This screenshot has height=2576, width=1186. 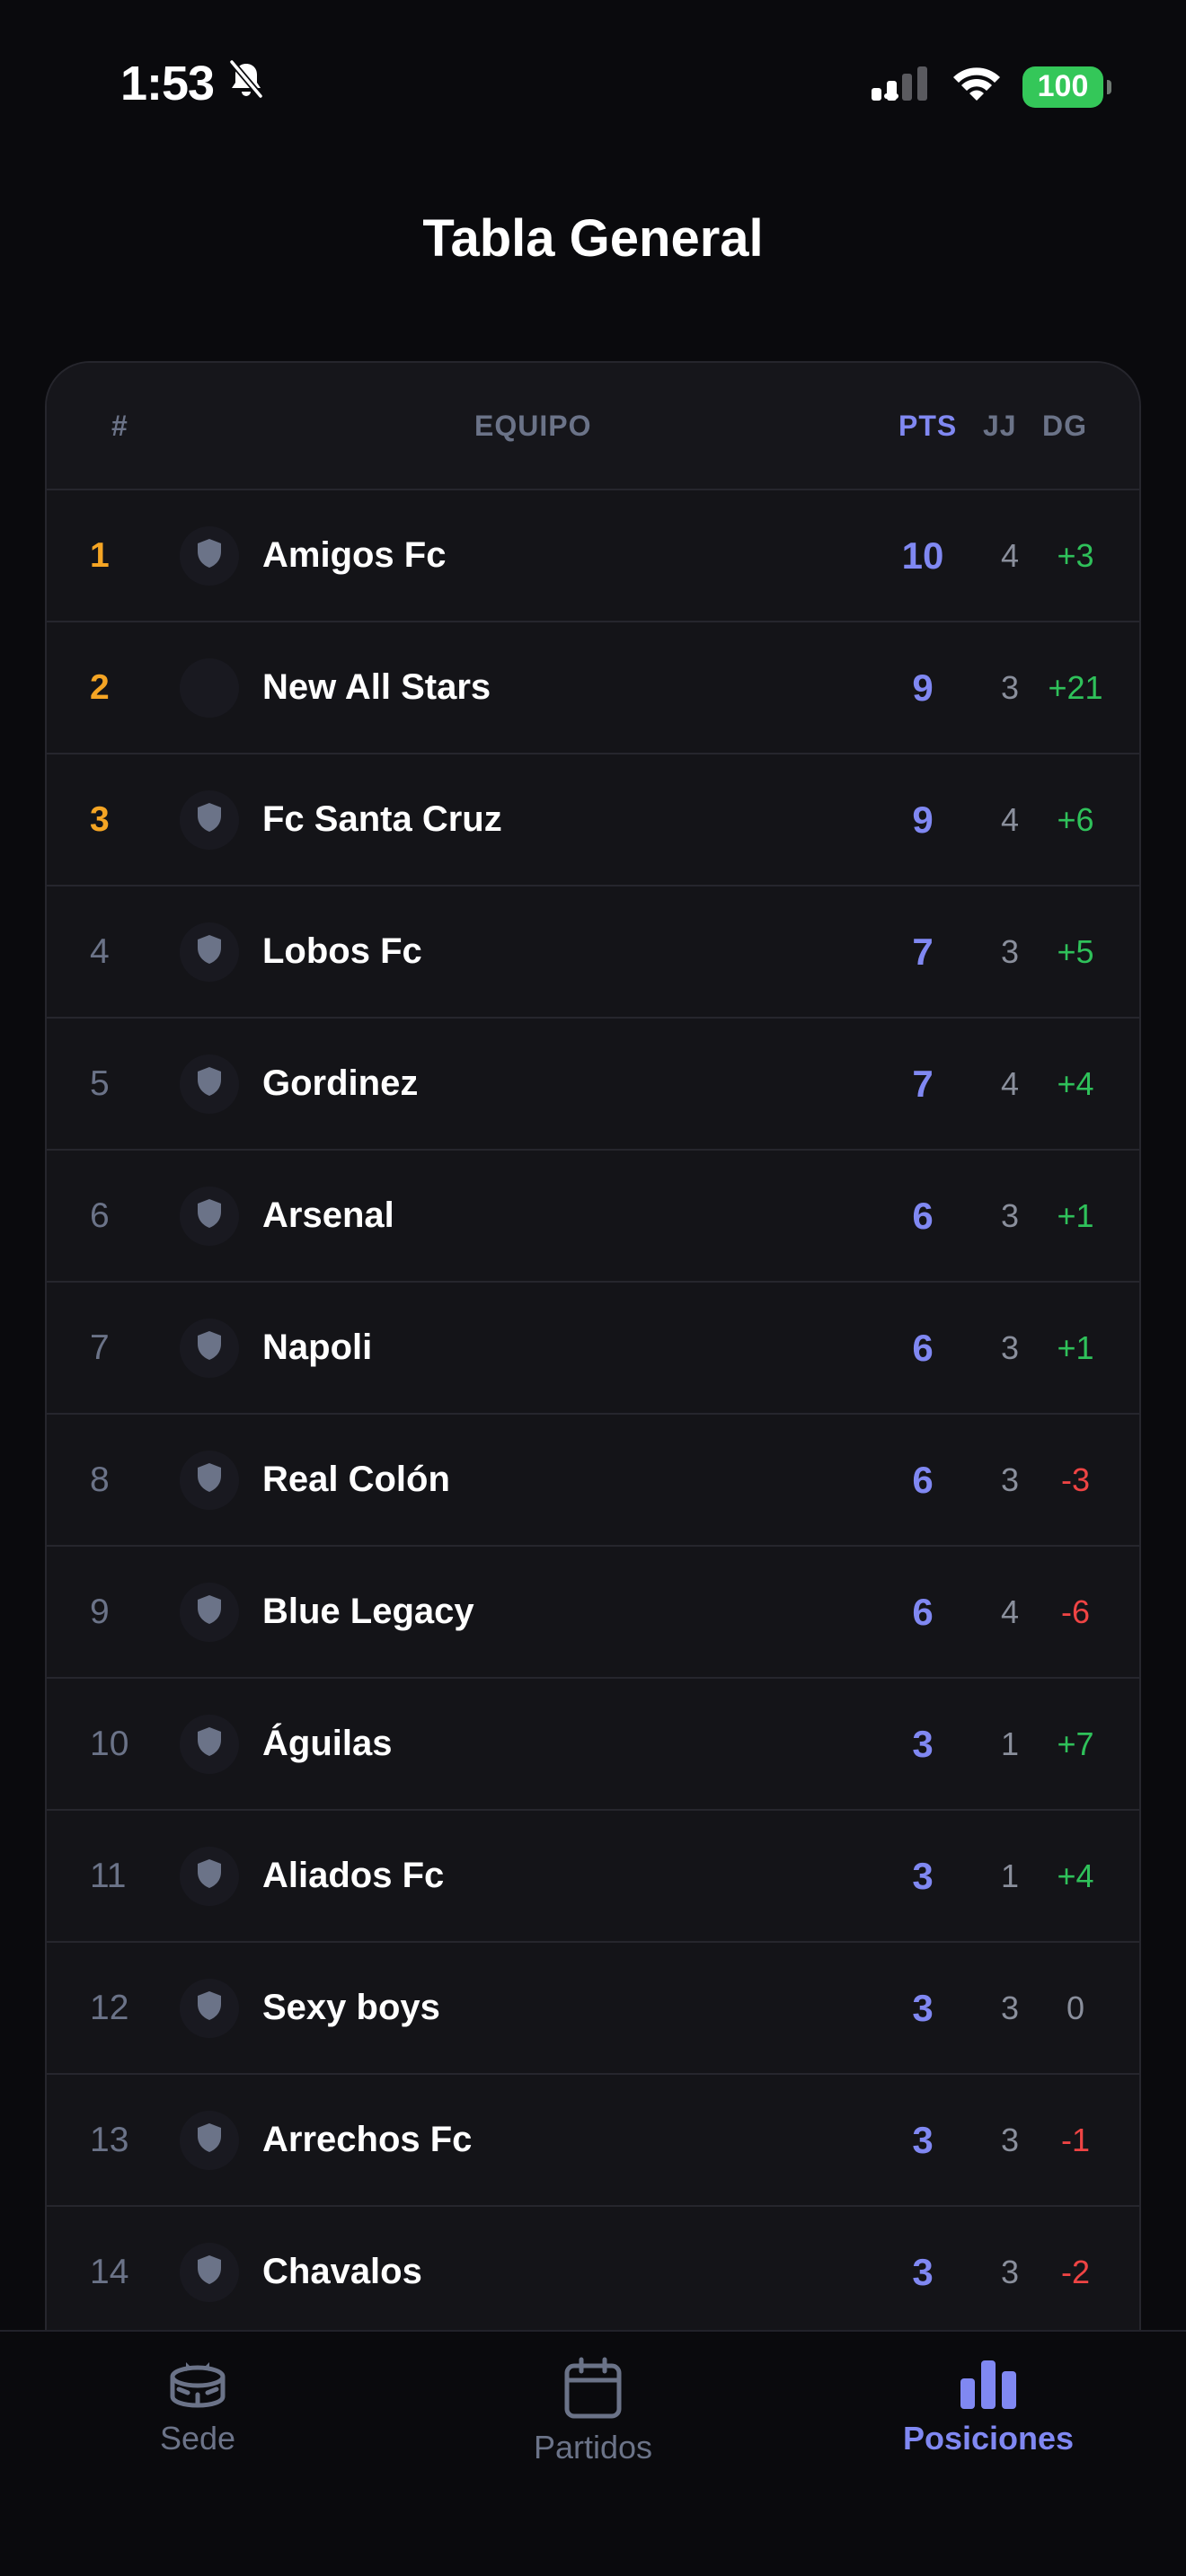 I want to click on table-row: 14 Chavalos 3 3 -2, so click(x=593, y=2272).